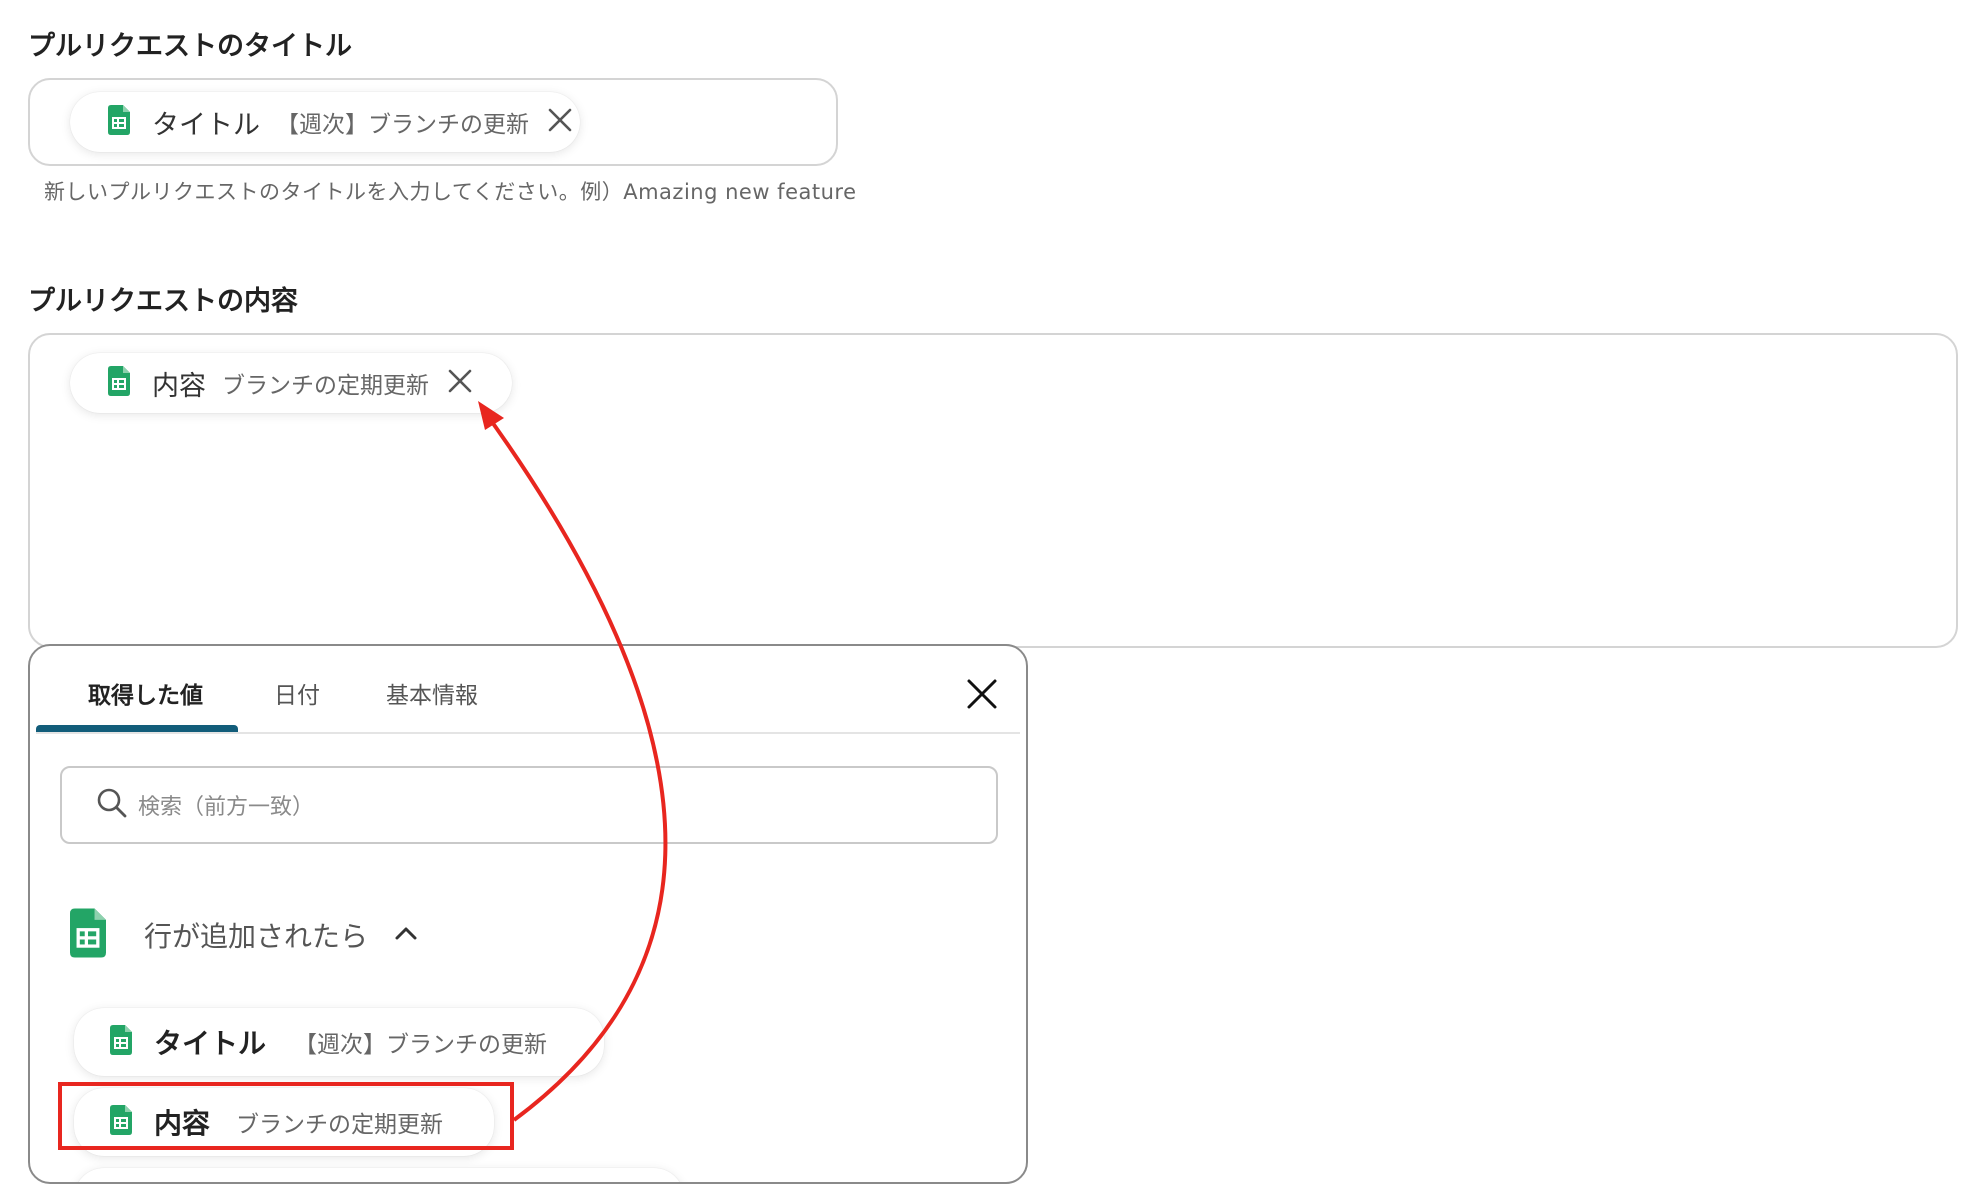 This screenshot has width=1986, height=1184. Describe the element at coordinates (179, 386) in the screenshot. I see `chip-name: 内容` at that location.